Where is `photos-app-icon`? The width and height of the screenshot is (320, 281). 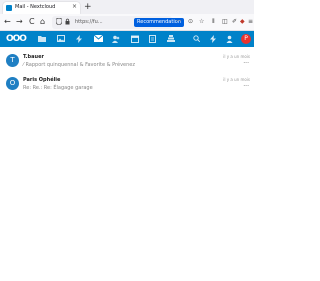
photos-app-icon is located at coordinates (61, 39).